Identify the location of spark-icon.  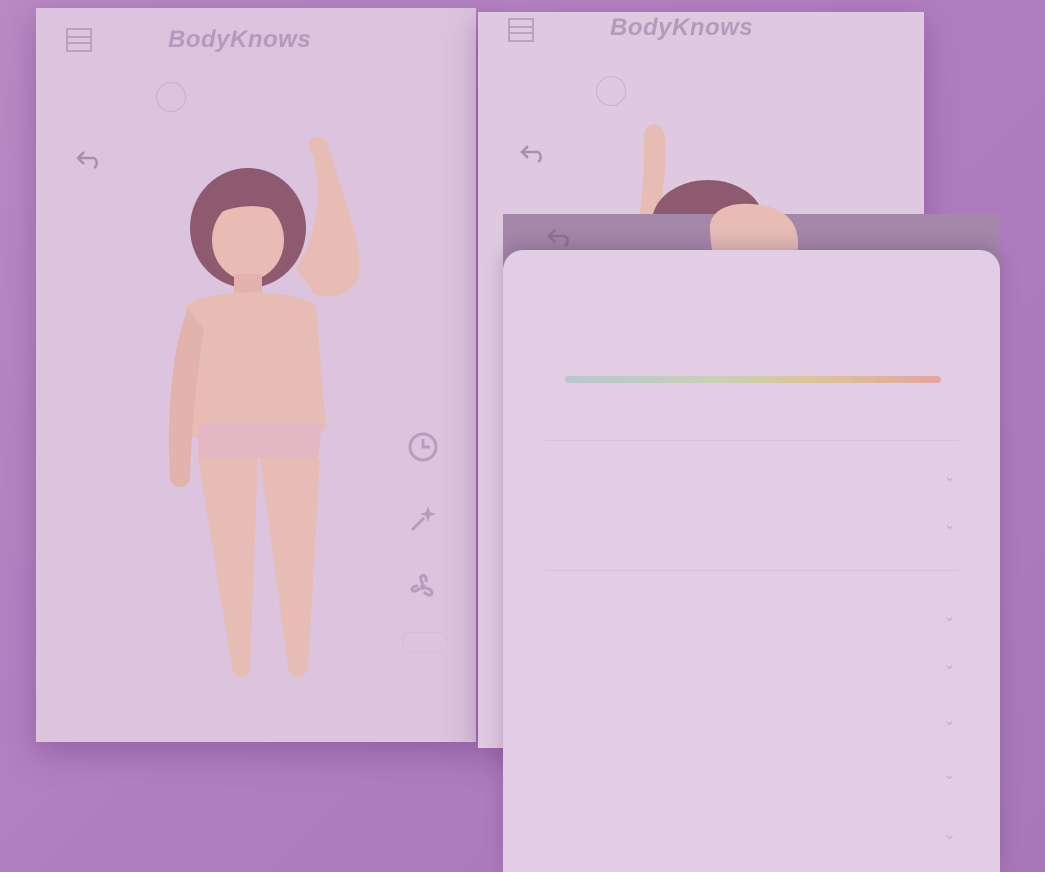
(423, 519).